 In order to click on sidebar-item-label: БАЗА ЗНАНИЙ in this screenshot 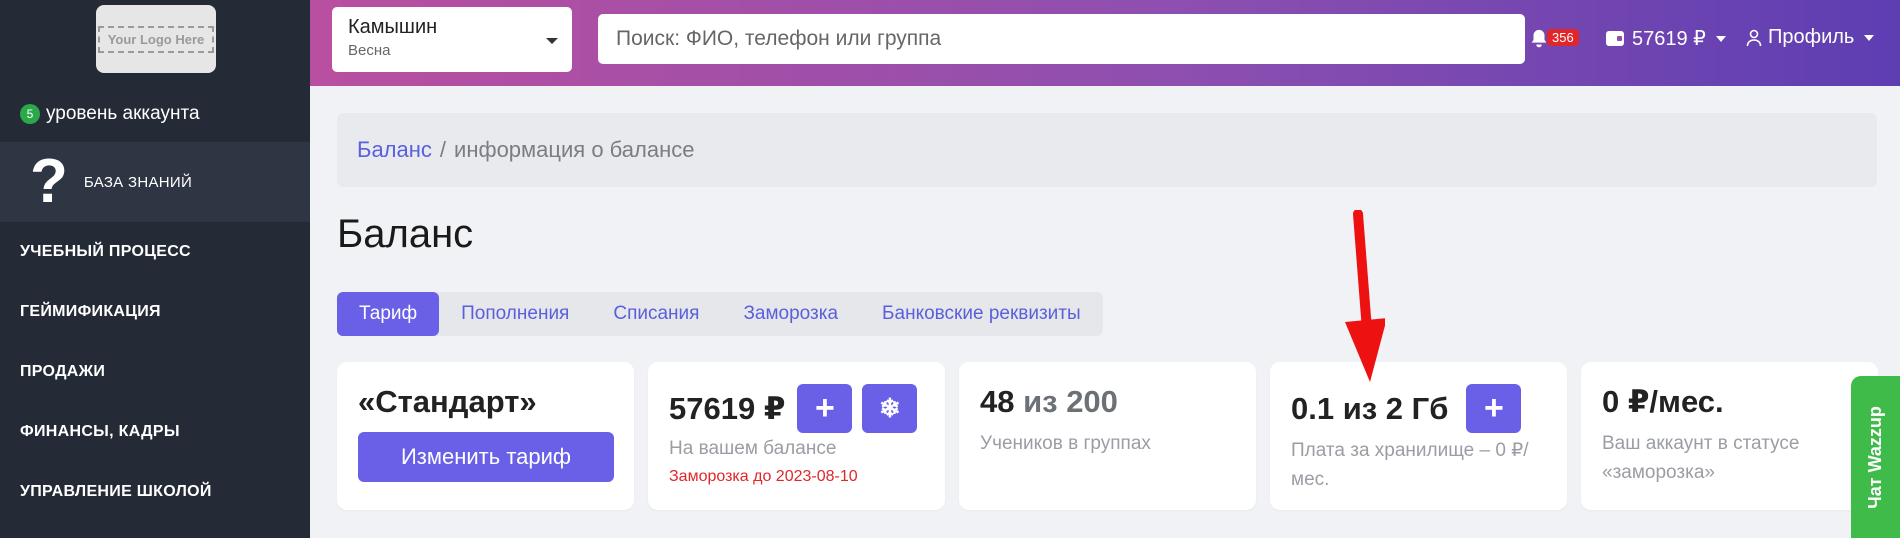, I will do `click(138, 182)`.